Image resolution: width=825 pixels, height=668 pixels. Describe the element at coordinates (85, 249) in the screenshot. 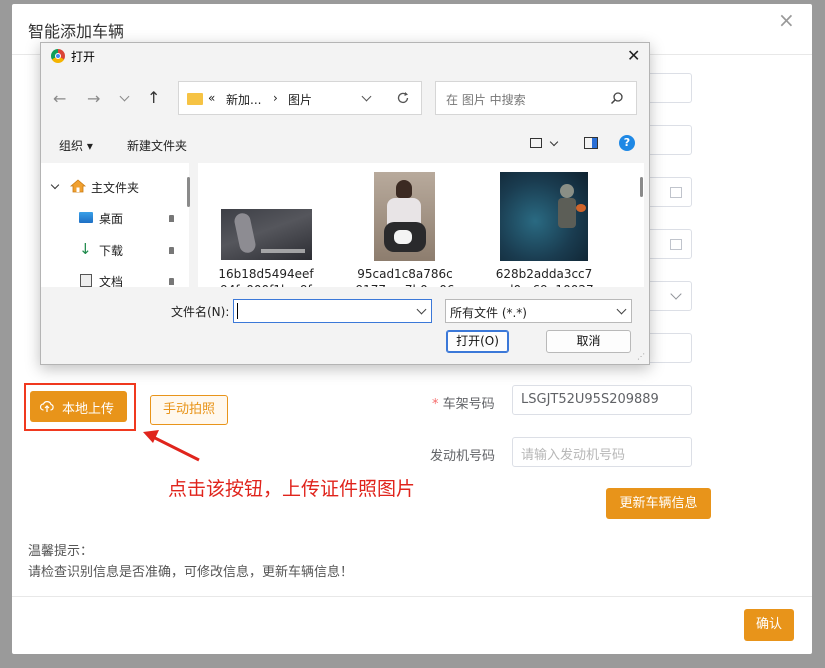

I see `download-icon: ↓` at that location.